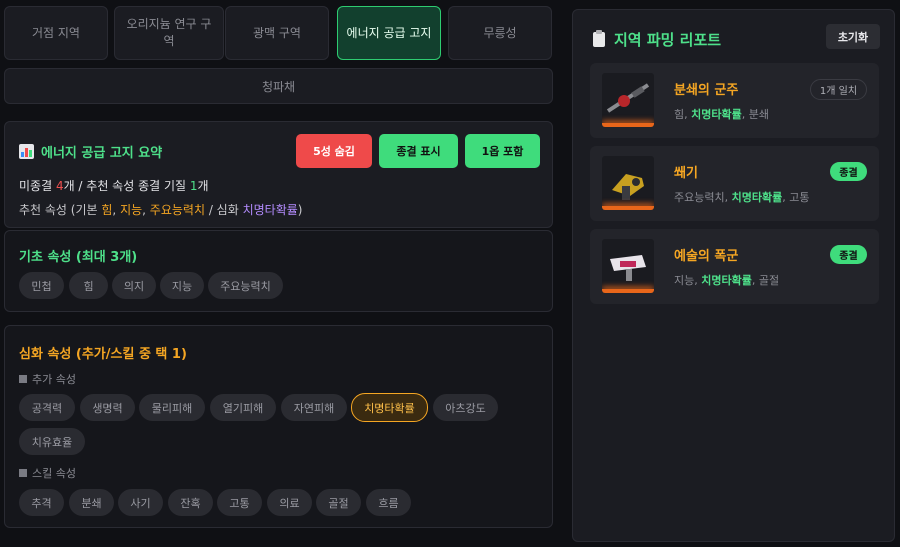 This screenshot has width=900, height=547. What do you see at coordinates (314, 407) in the screenshot?
I see `chip-nature-dmg: 자연피해` at bounding box center [314, 407].